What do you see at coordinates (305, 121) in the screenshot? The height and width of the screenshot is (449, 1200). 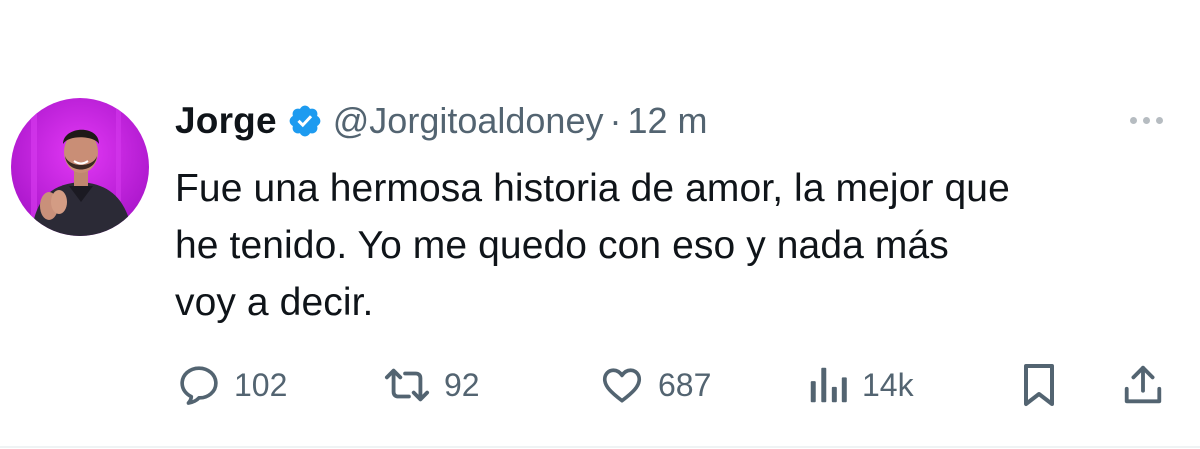 I see `verified-badge-icon` at bounding box center [305, 121].